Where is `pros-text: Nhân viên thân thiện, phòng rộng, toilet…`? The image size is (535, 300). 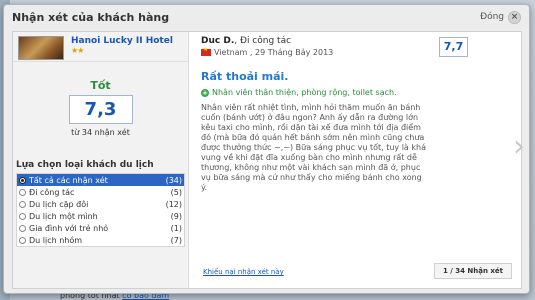
pros-text: Nhân viên thân thiện, phòng rộng, toilet… is located at coordinates (304, 92).